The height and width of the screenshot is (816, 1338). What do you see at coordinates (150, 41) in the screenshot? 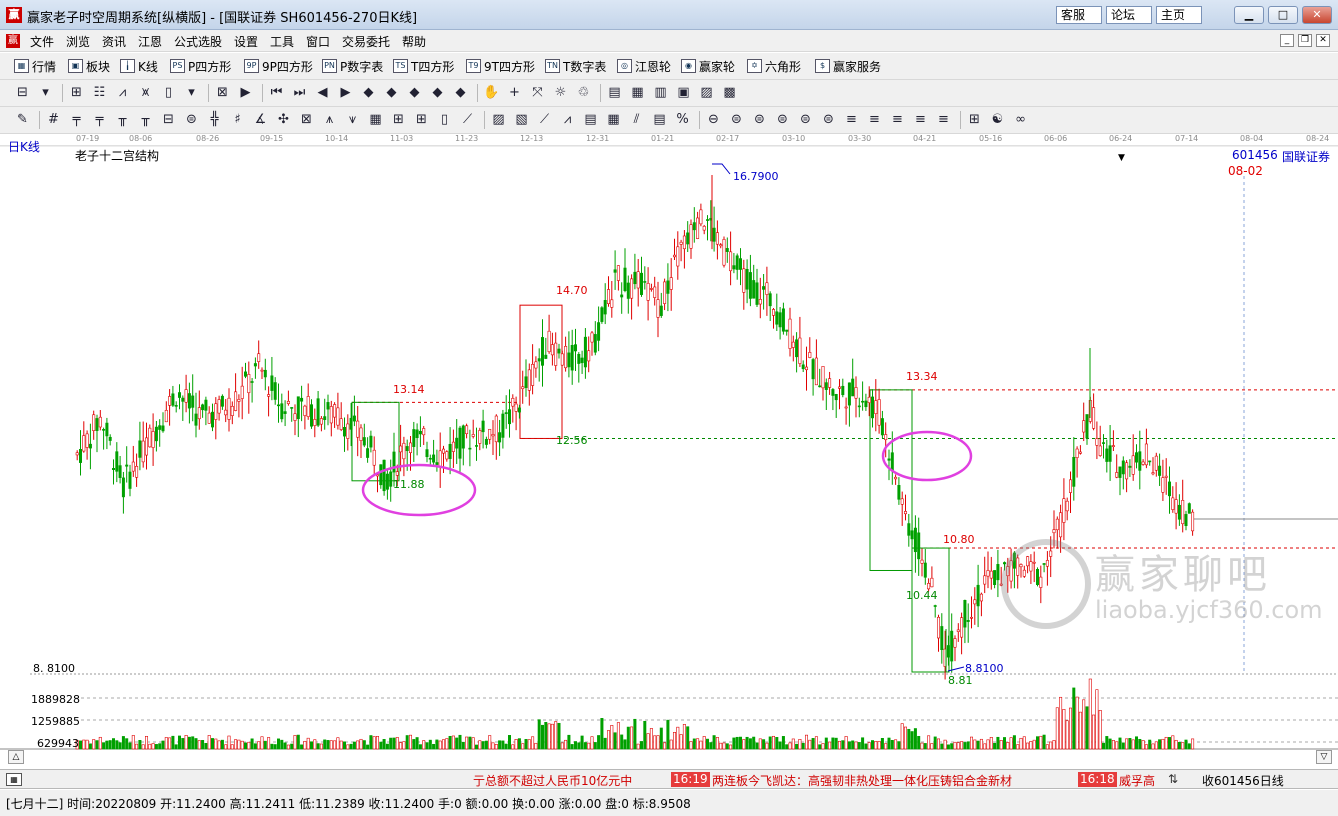
I see `menu-gann: 江恩` at bounding box center [150, 41].